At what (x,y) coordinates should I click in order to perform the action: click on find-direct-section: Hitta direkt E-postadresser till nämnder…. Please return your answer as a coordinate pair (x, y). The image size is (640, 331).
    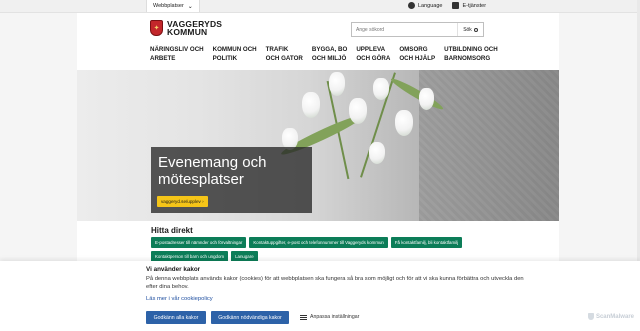
    Looking at the image, I should click on (318, 241).